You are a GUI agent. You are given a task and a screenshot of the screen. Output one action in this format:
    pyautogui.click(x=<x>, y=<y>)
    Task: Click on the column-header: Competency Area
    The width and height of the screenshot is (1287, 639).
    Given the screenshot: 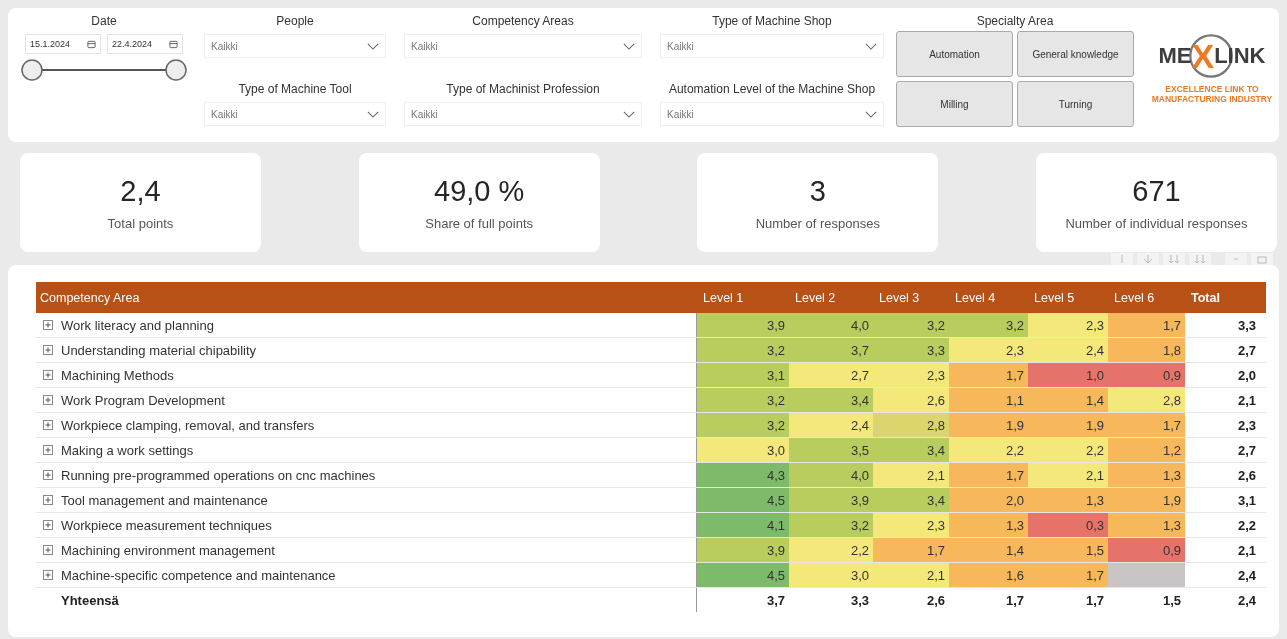 What is the action you would take?
    pyautogui.click(x=90, y=297)
    